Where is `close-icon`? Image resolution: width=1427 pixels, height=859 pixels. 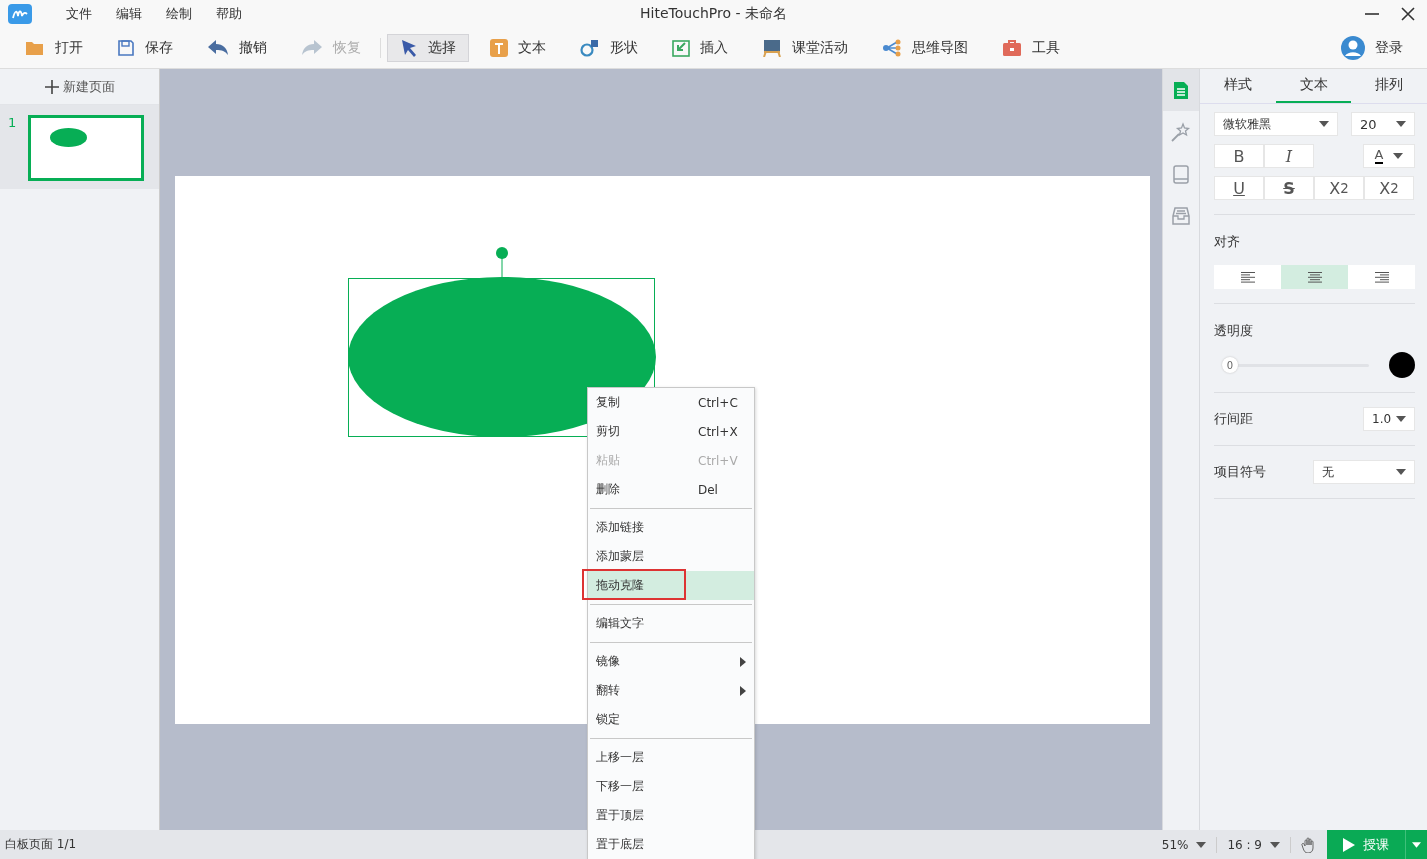
close-icon is located at coordinates (1408, 14).